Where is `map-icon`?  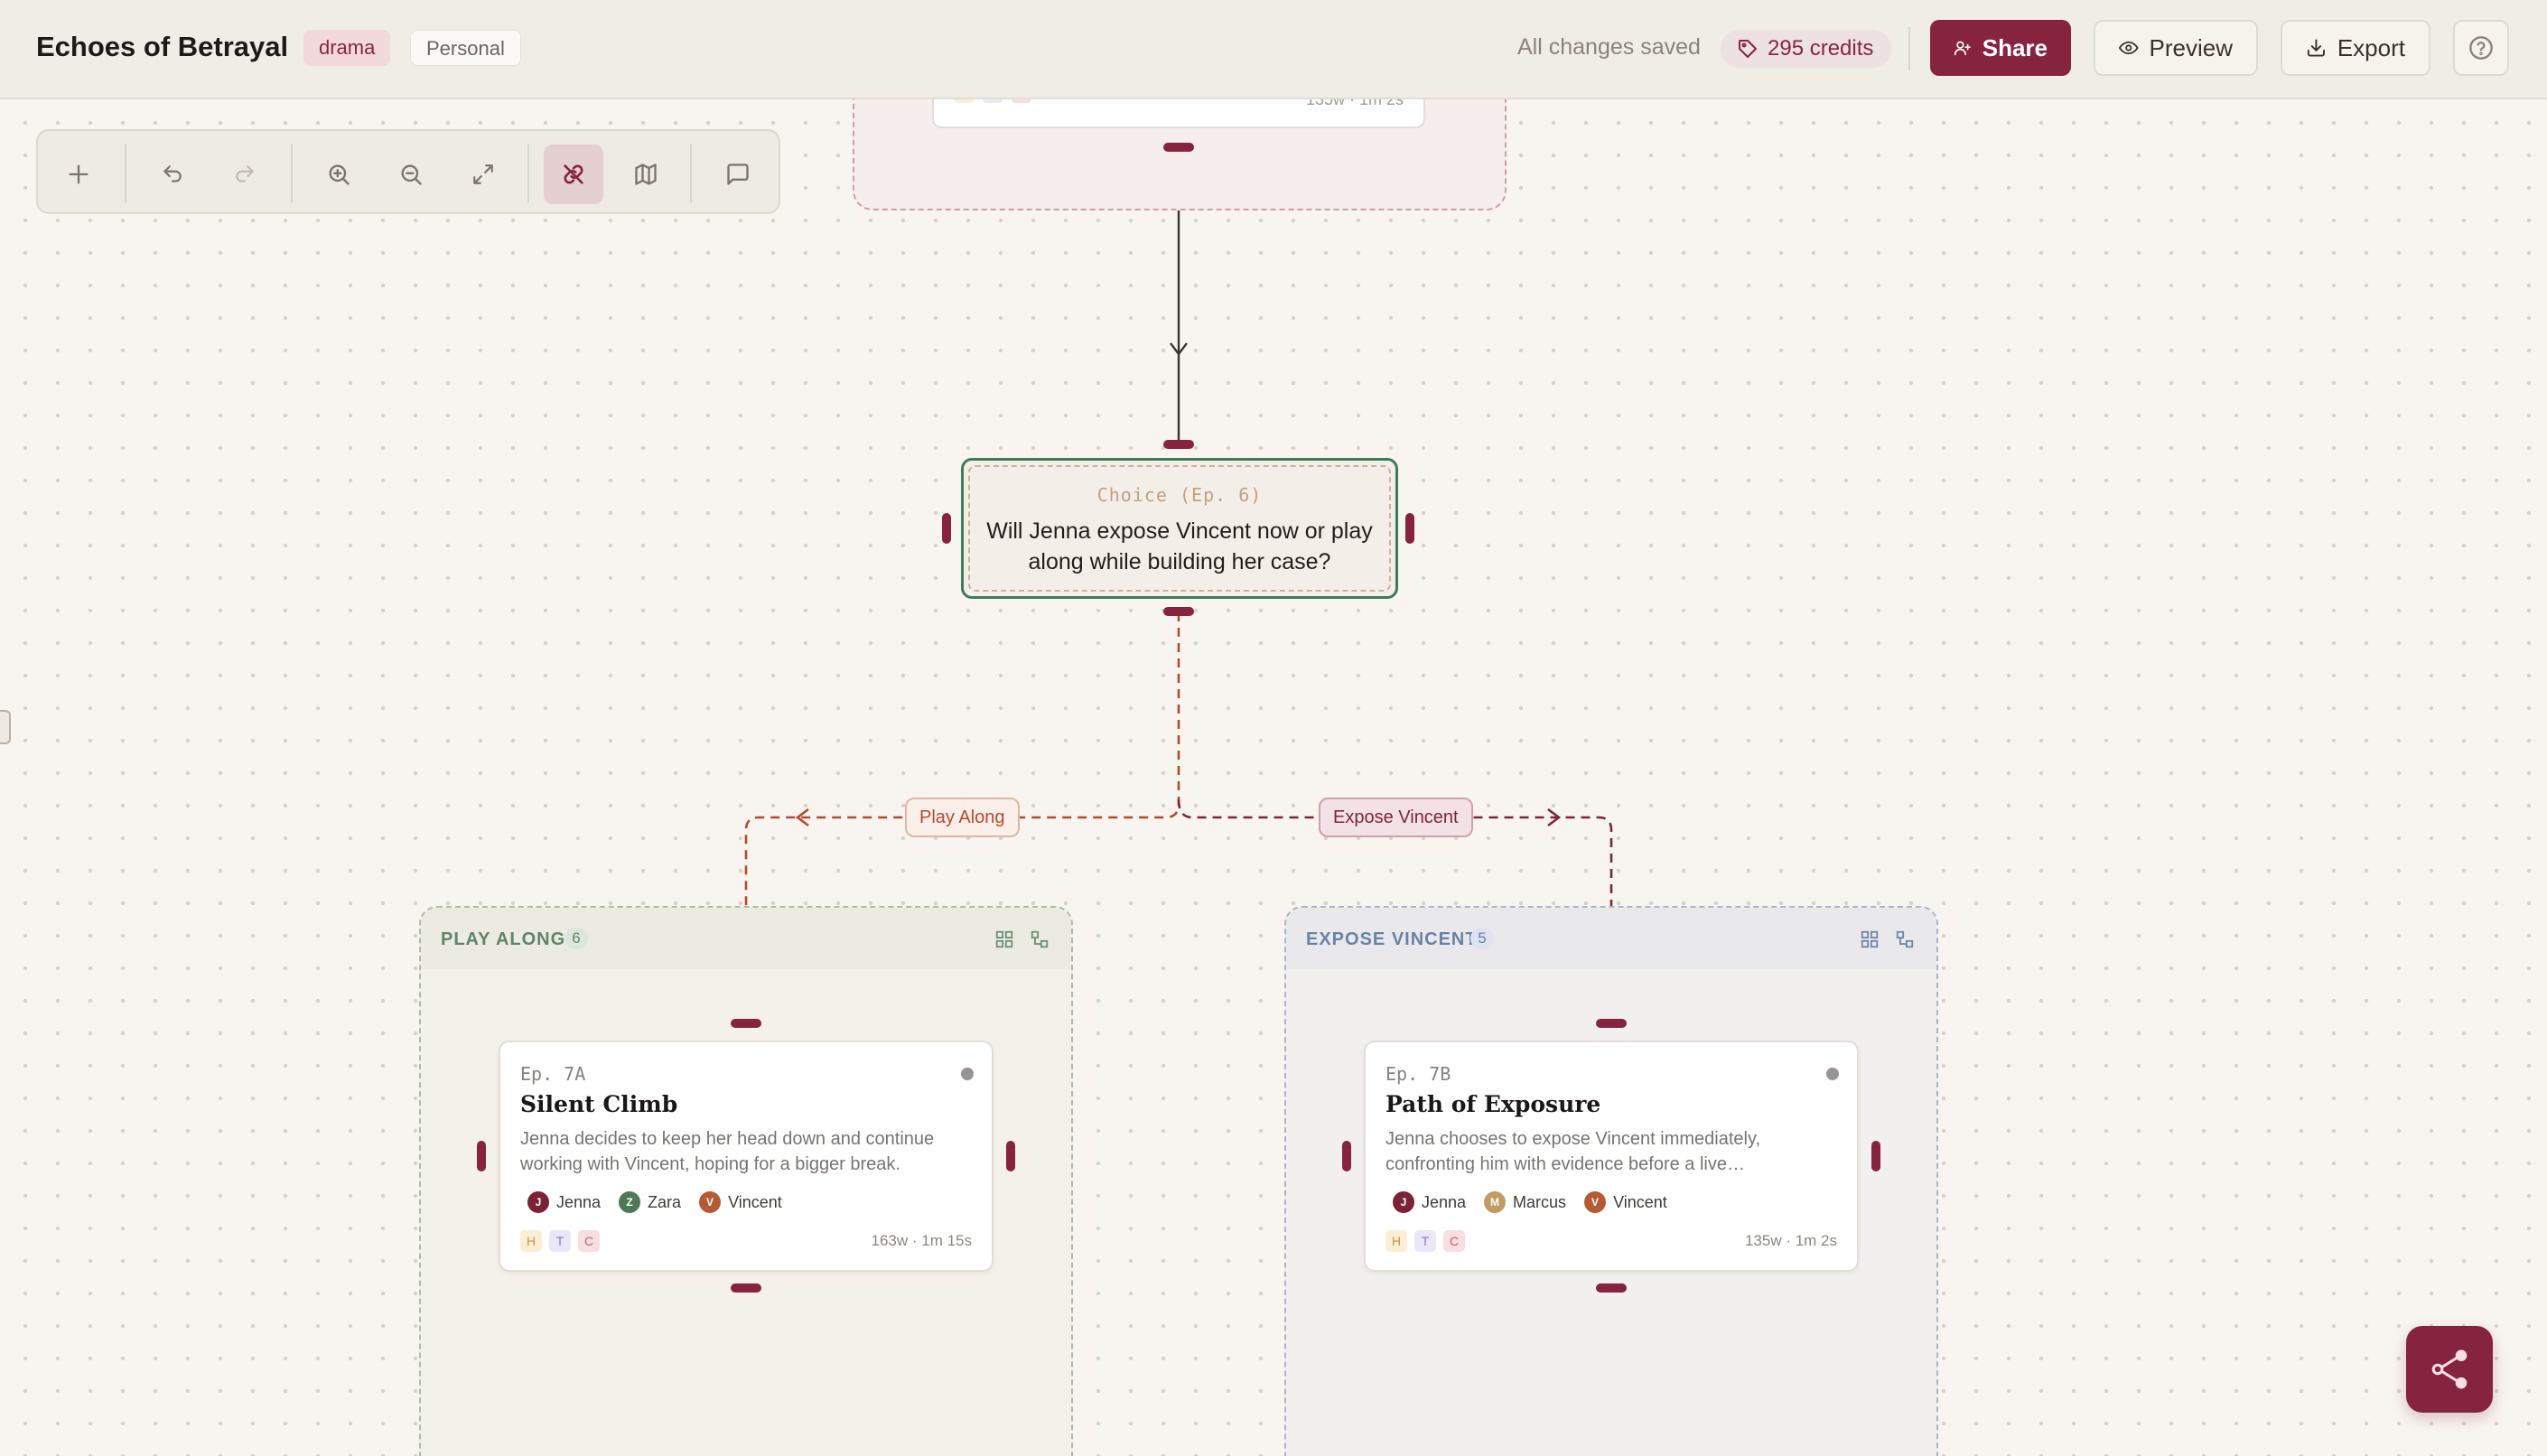 map-icon is located at coordinates (646, 174).